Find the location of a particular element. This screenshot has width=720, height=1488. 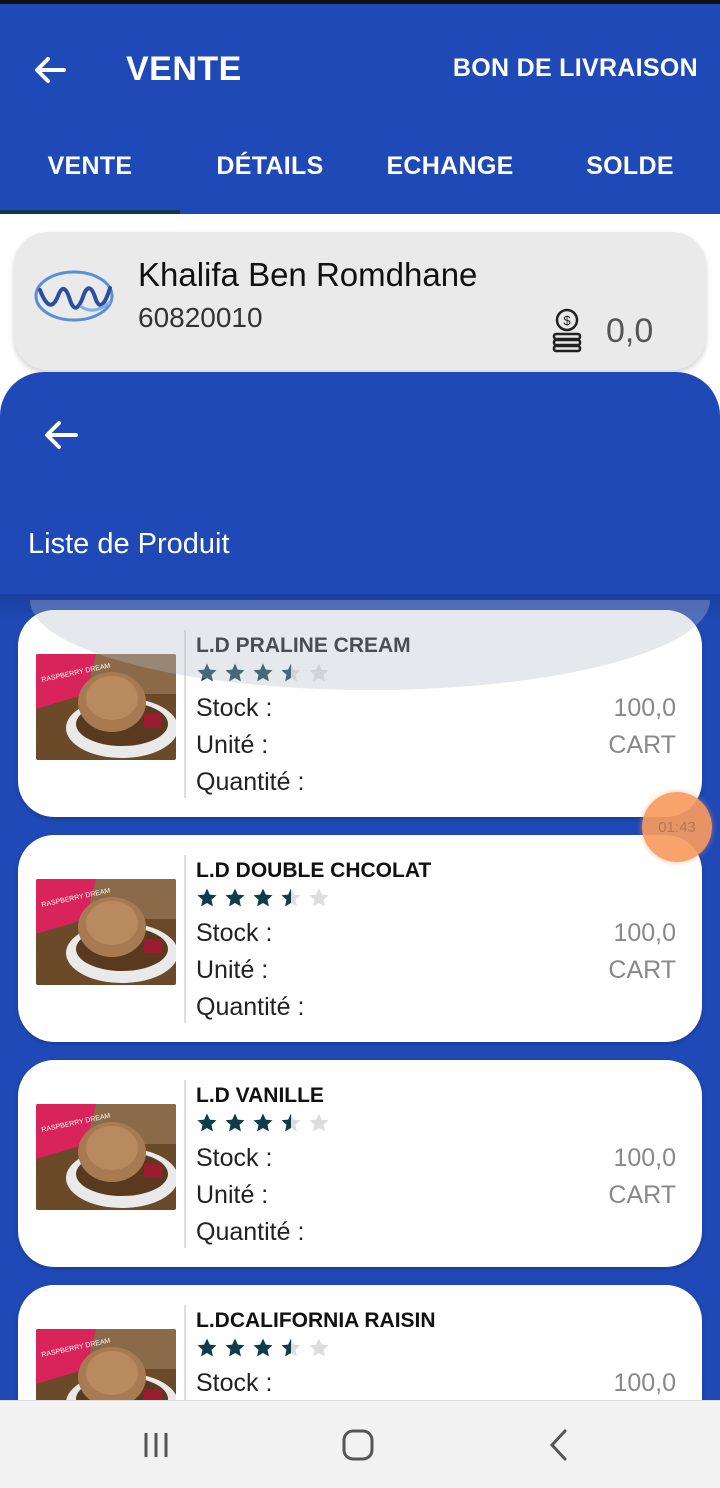

tab-vente: VENTE is located at coordinates (90, 172).